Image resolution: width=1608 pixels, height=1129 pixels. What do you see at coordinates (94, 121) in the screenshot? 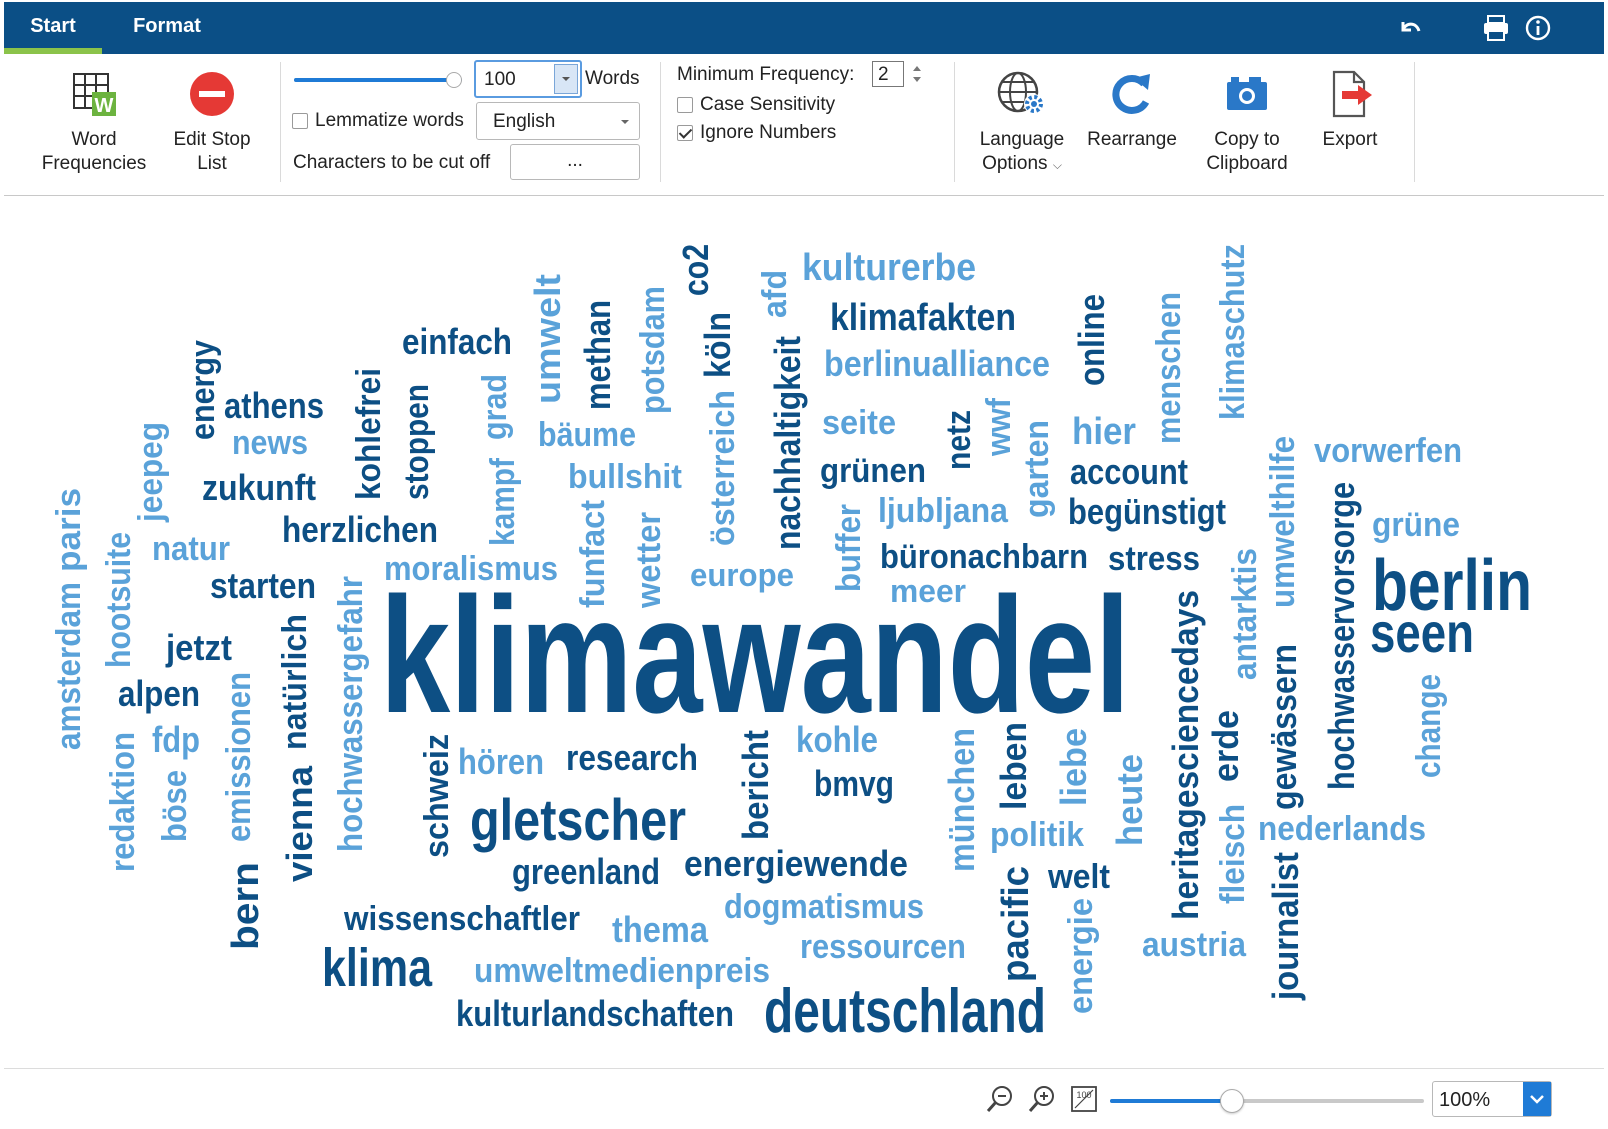
I see `word-frequencies-button: W Word Frequencies` at bounding box center [94, 121].